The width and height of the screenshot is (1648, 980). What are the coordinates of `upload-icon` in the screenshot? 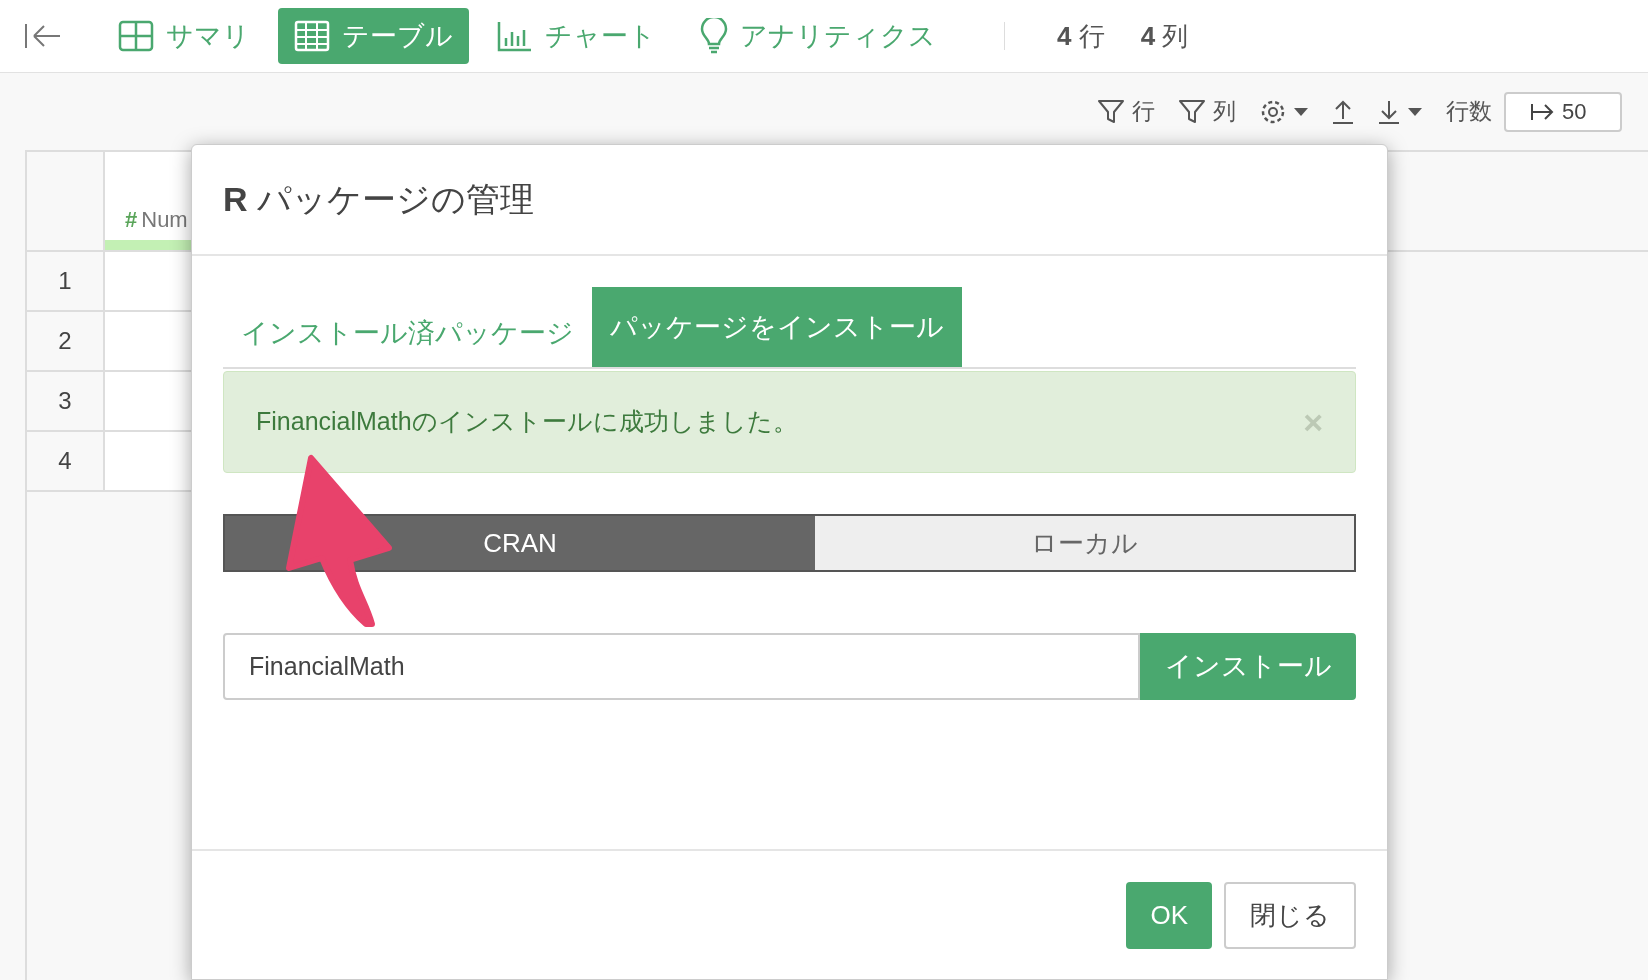 It's located at (1343, 111).